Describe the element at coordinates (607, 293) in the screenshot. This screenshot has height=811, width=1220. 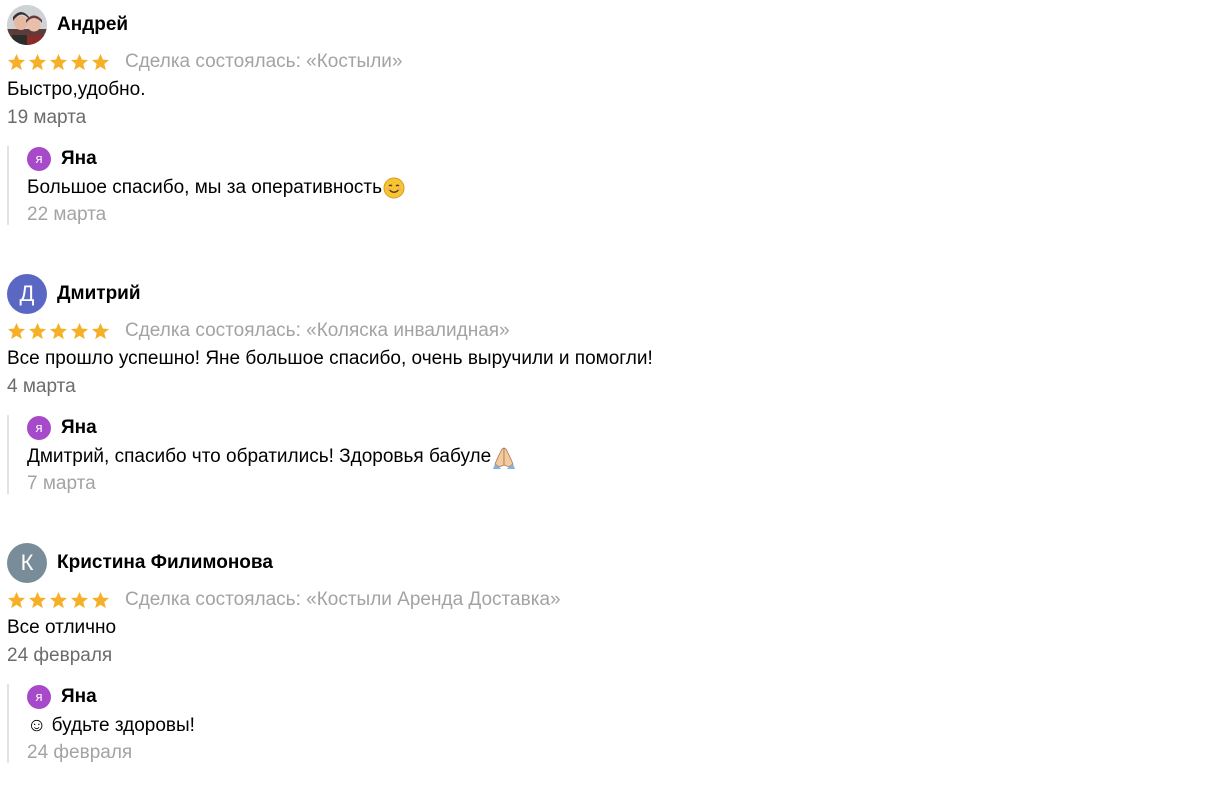
I see `review-author: Д Дмитрий` at that location.